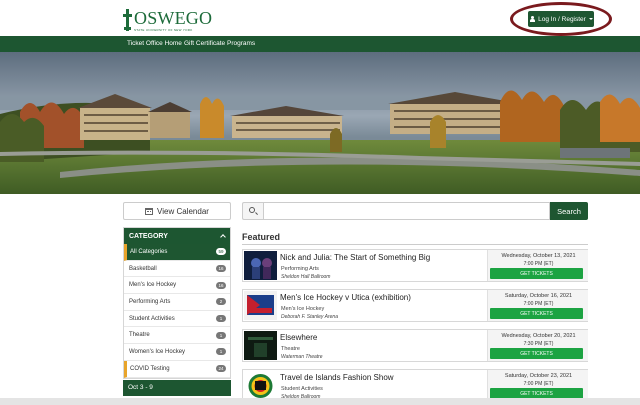  Describe the element at coordinates (154, 43) in the screenshot. I see `nav-ticket-office-home: Ticket Office Home` at that location.